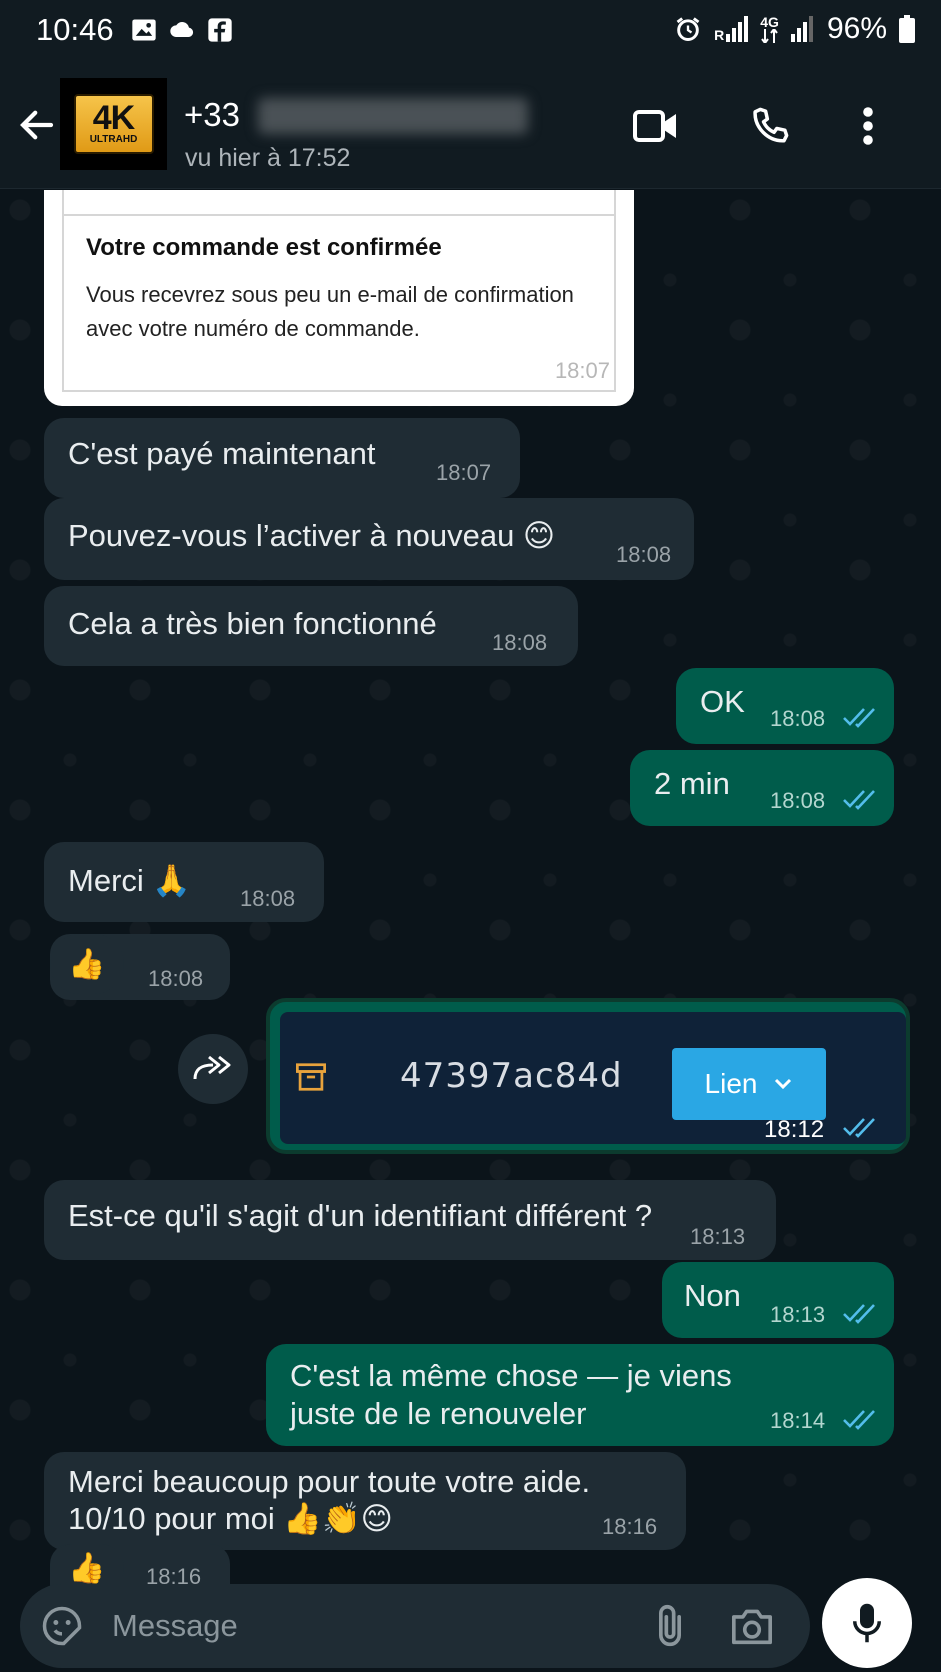  I want to click on voice-message-button, so click(867, 1623).